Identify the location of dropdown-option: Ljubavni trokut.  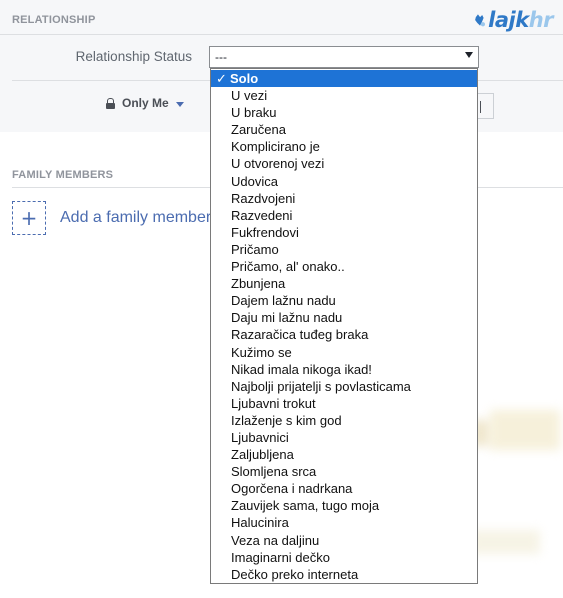
(344, 403).